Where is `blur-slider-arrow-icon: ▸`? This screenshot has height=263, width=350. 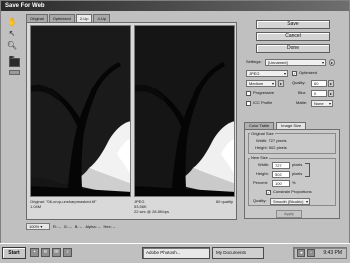
blur-slider-arrow-icon: ▸ is located at coordinates (331, 93).